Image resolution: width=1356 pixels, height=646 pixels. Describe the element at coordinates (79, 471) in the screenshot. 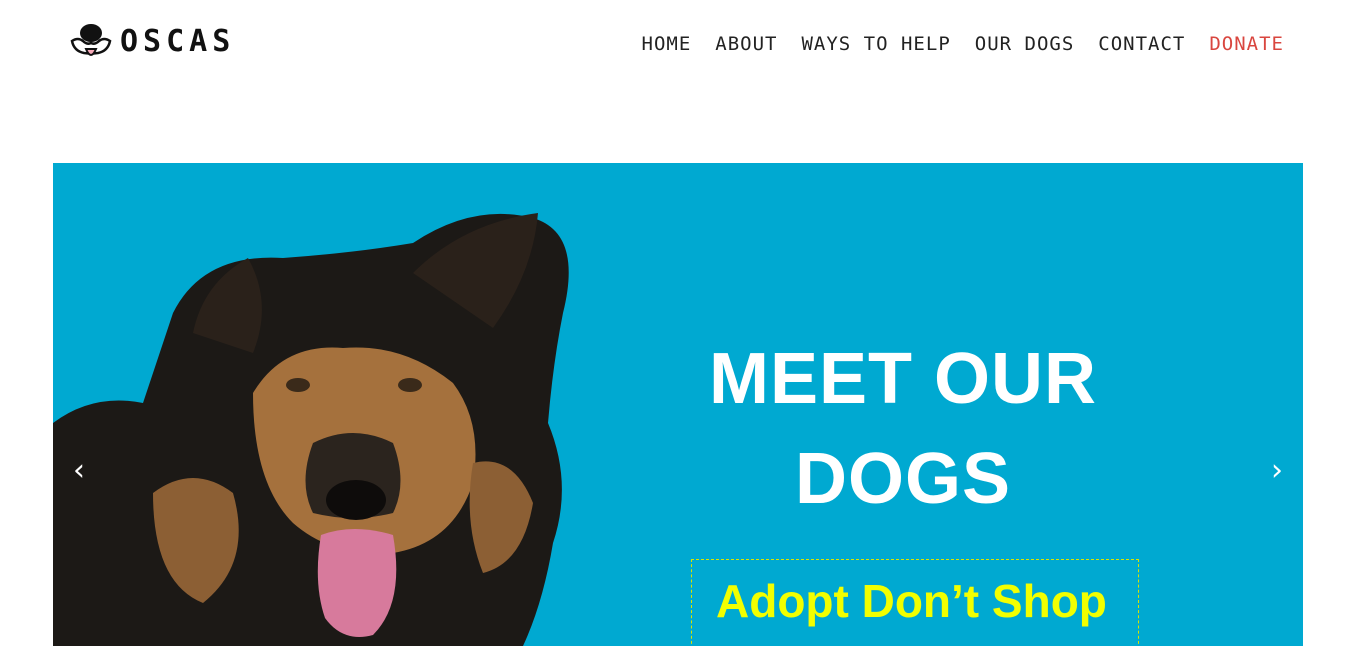

I see `prev-slide-icon: ‹` at that location.